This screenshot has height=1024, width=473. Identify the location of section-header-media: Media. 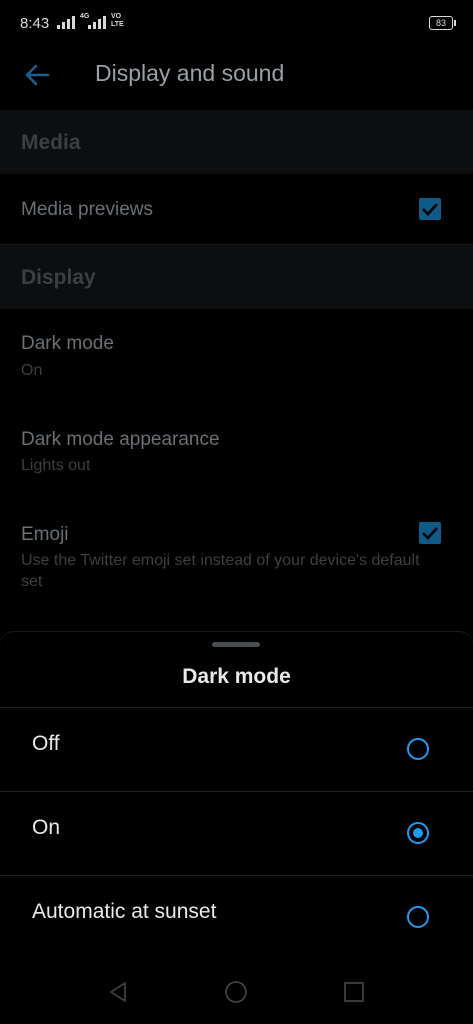
(236, 142).